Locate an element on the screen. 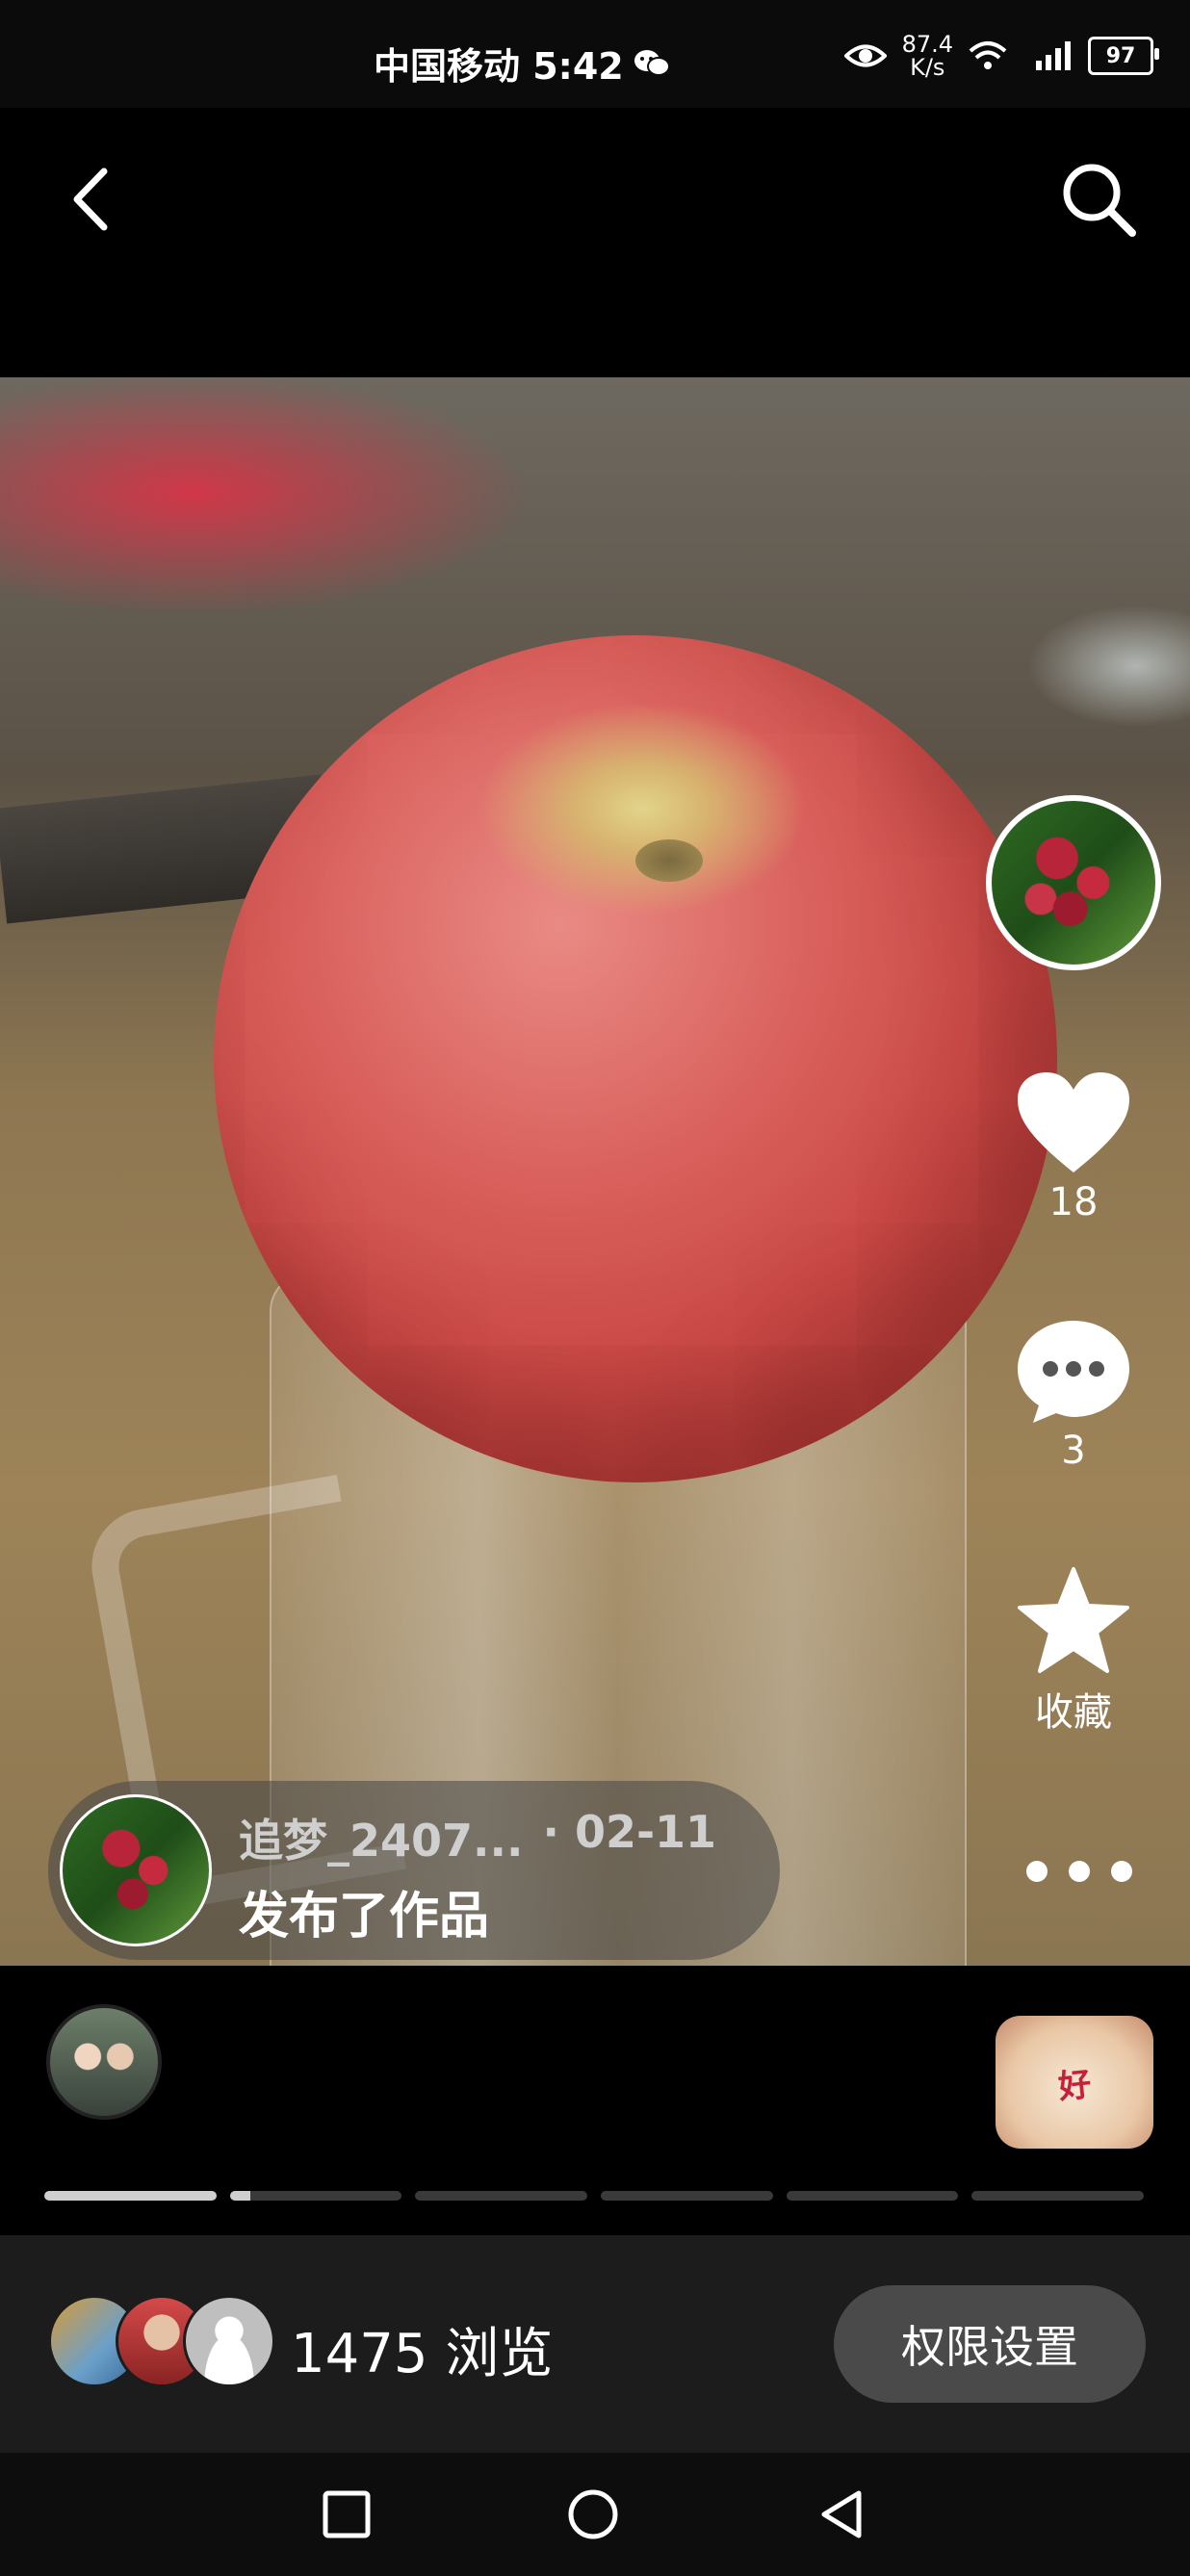  photo-apple-stem is located at coordinates (669, 861).